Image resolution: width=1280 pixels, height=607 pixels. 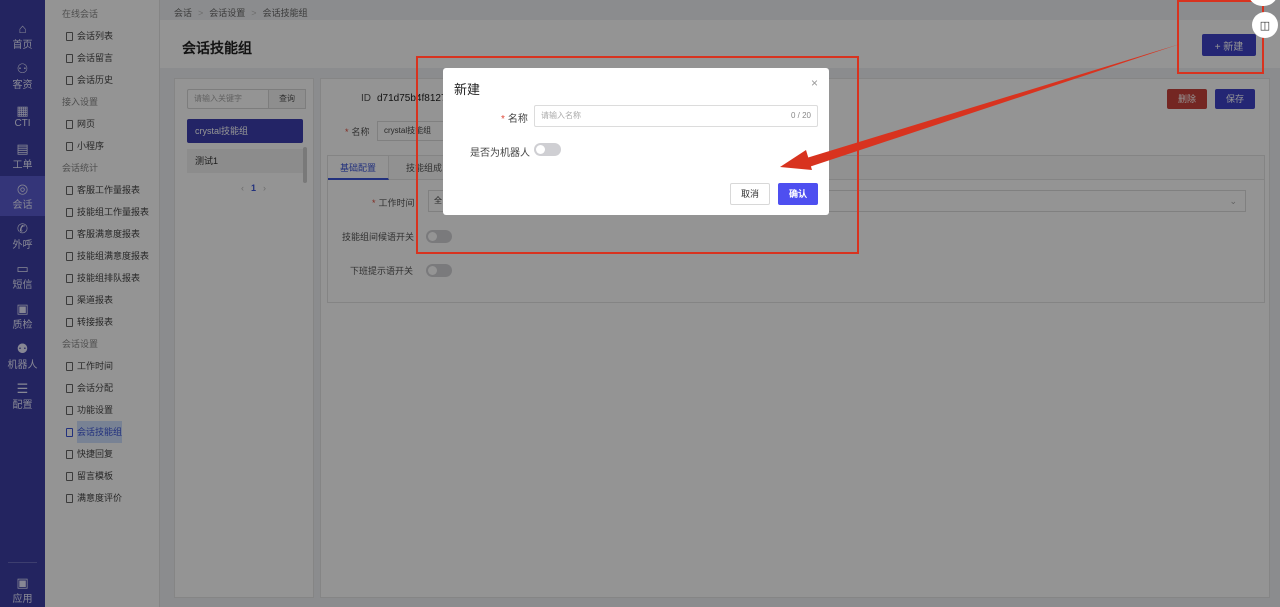 What do you see at coordinates (1265, 25) in the screenshot?
I see `book-icon: ◫` at bounding box center [1265, 25].